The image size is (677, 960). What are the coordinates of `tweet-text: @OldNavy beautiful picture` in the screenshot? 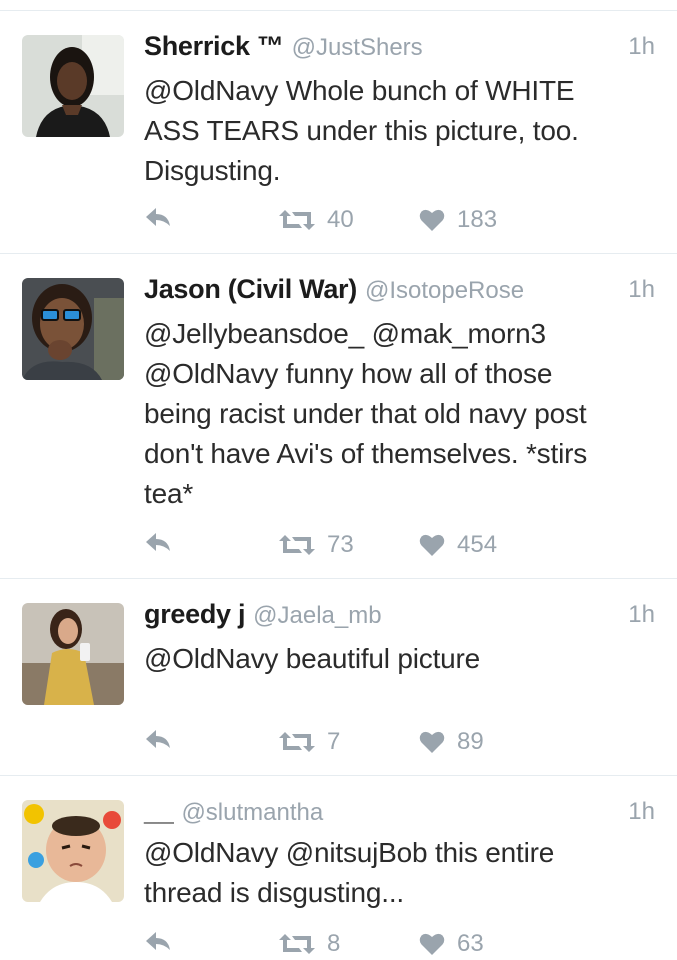 It's located at (395, 659).